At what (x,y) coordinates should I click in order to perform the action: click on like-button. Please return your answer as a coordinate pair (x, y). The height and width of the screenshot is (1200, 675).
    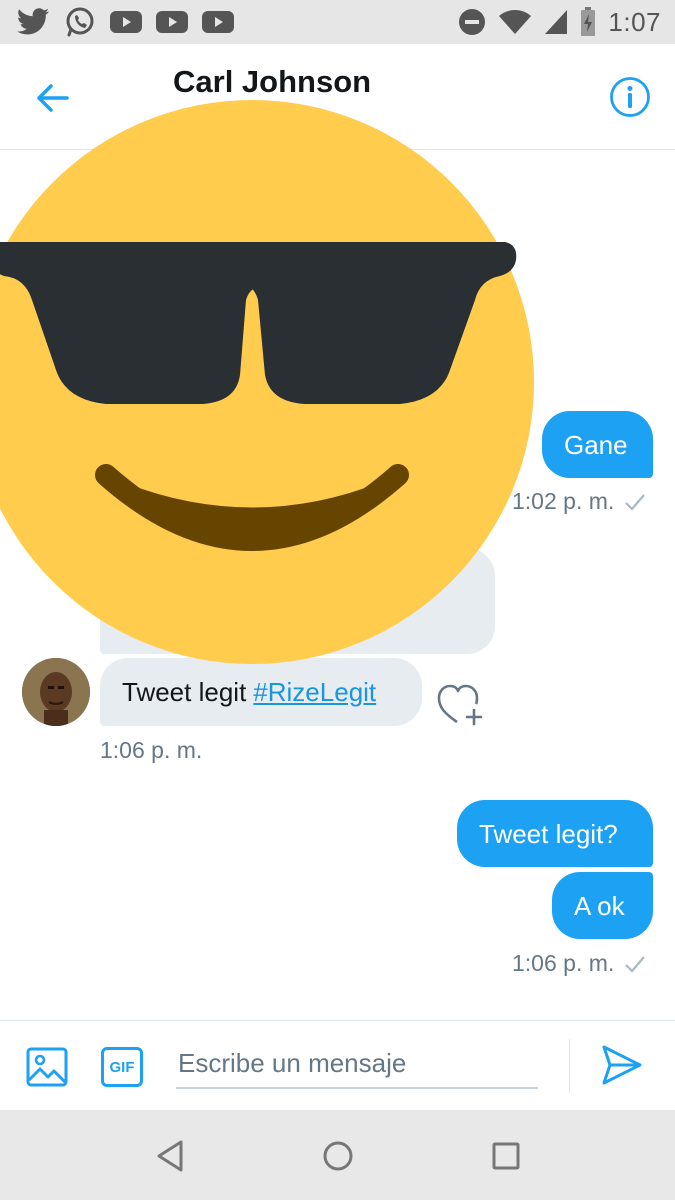
    Looking at the image, I should click on (461, 705).